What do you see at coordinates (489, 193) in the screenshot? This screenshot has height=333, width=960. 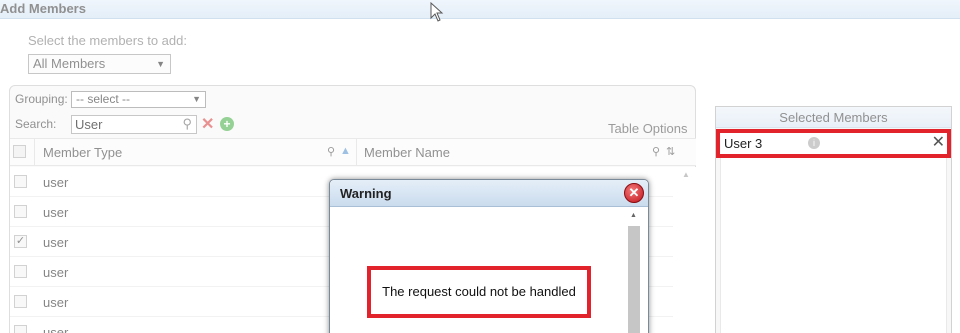 I see `dialog-title-bar: Warning` at bounding box center [489, 193].